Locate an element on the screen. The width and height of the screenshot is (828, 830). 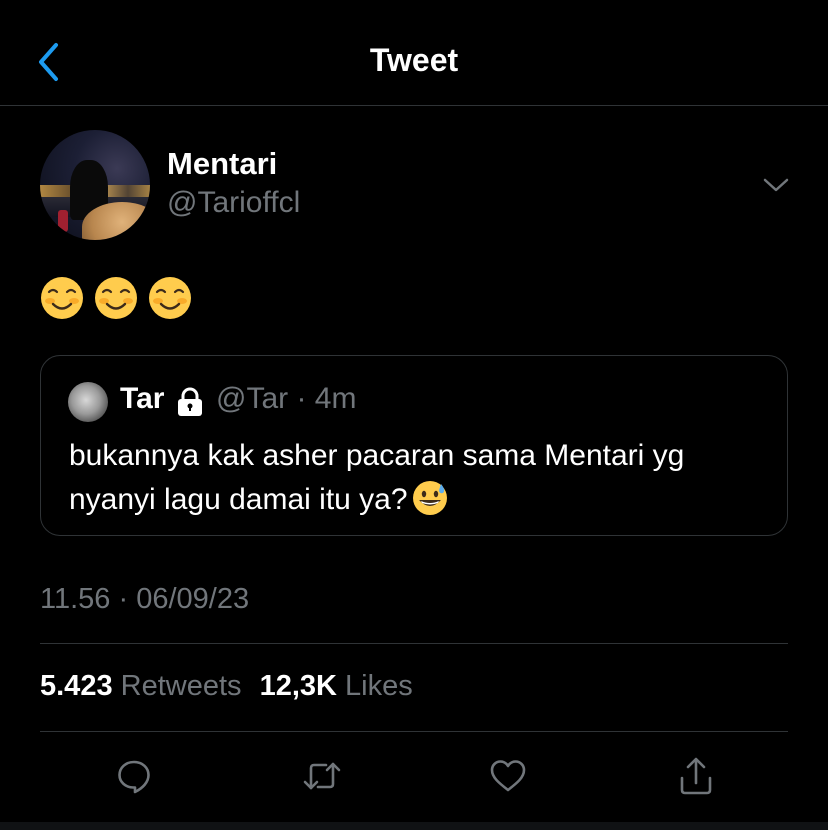
likes-stat: 12,3K Likes is located at coordinates (336, 686).